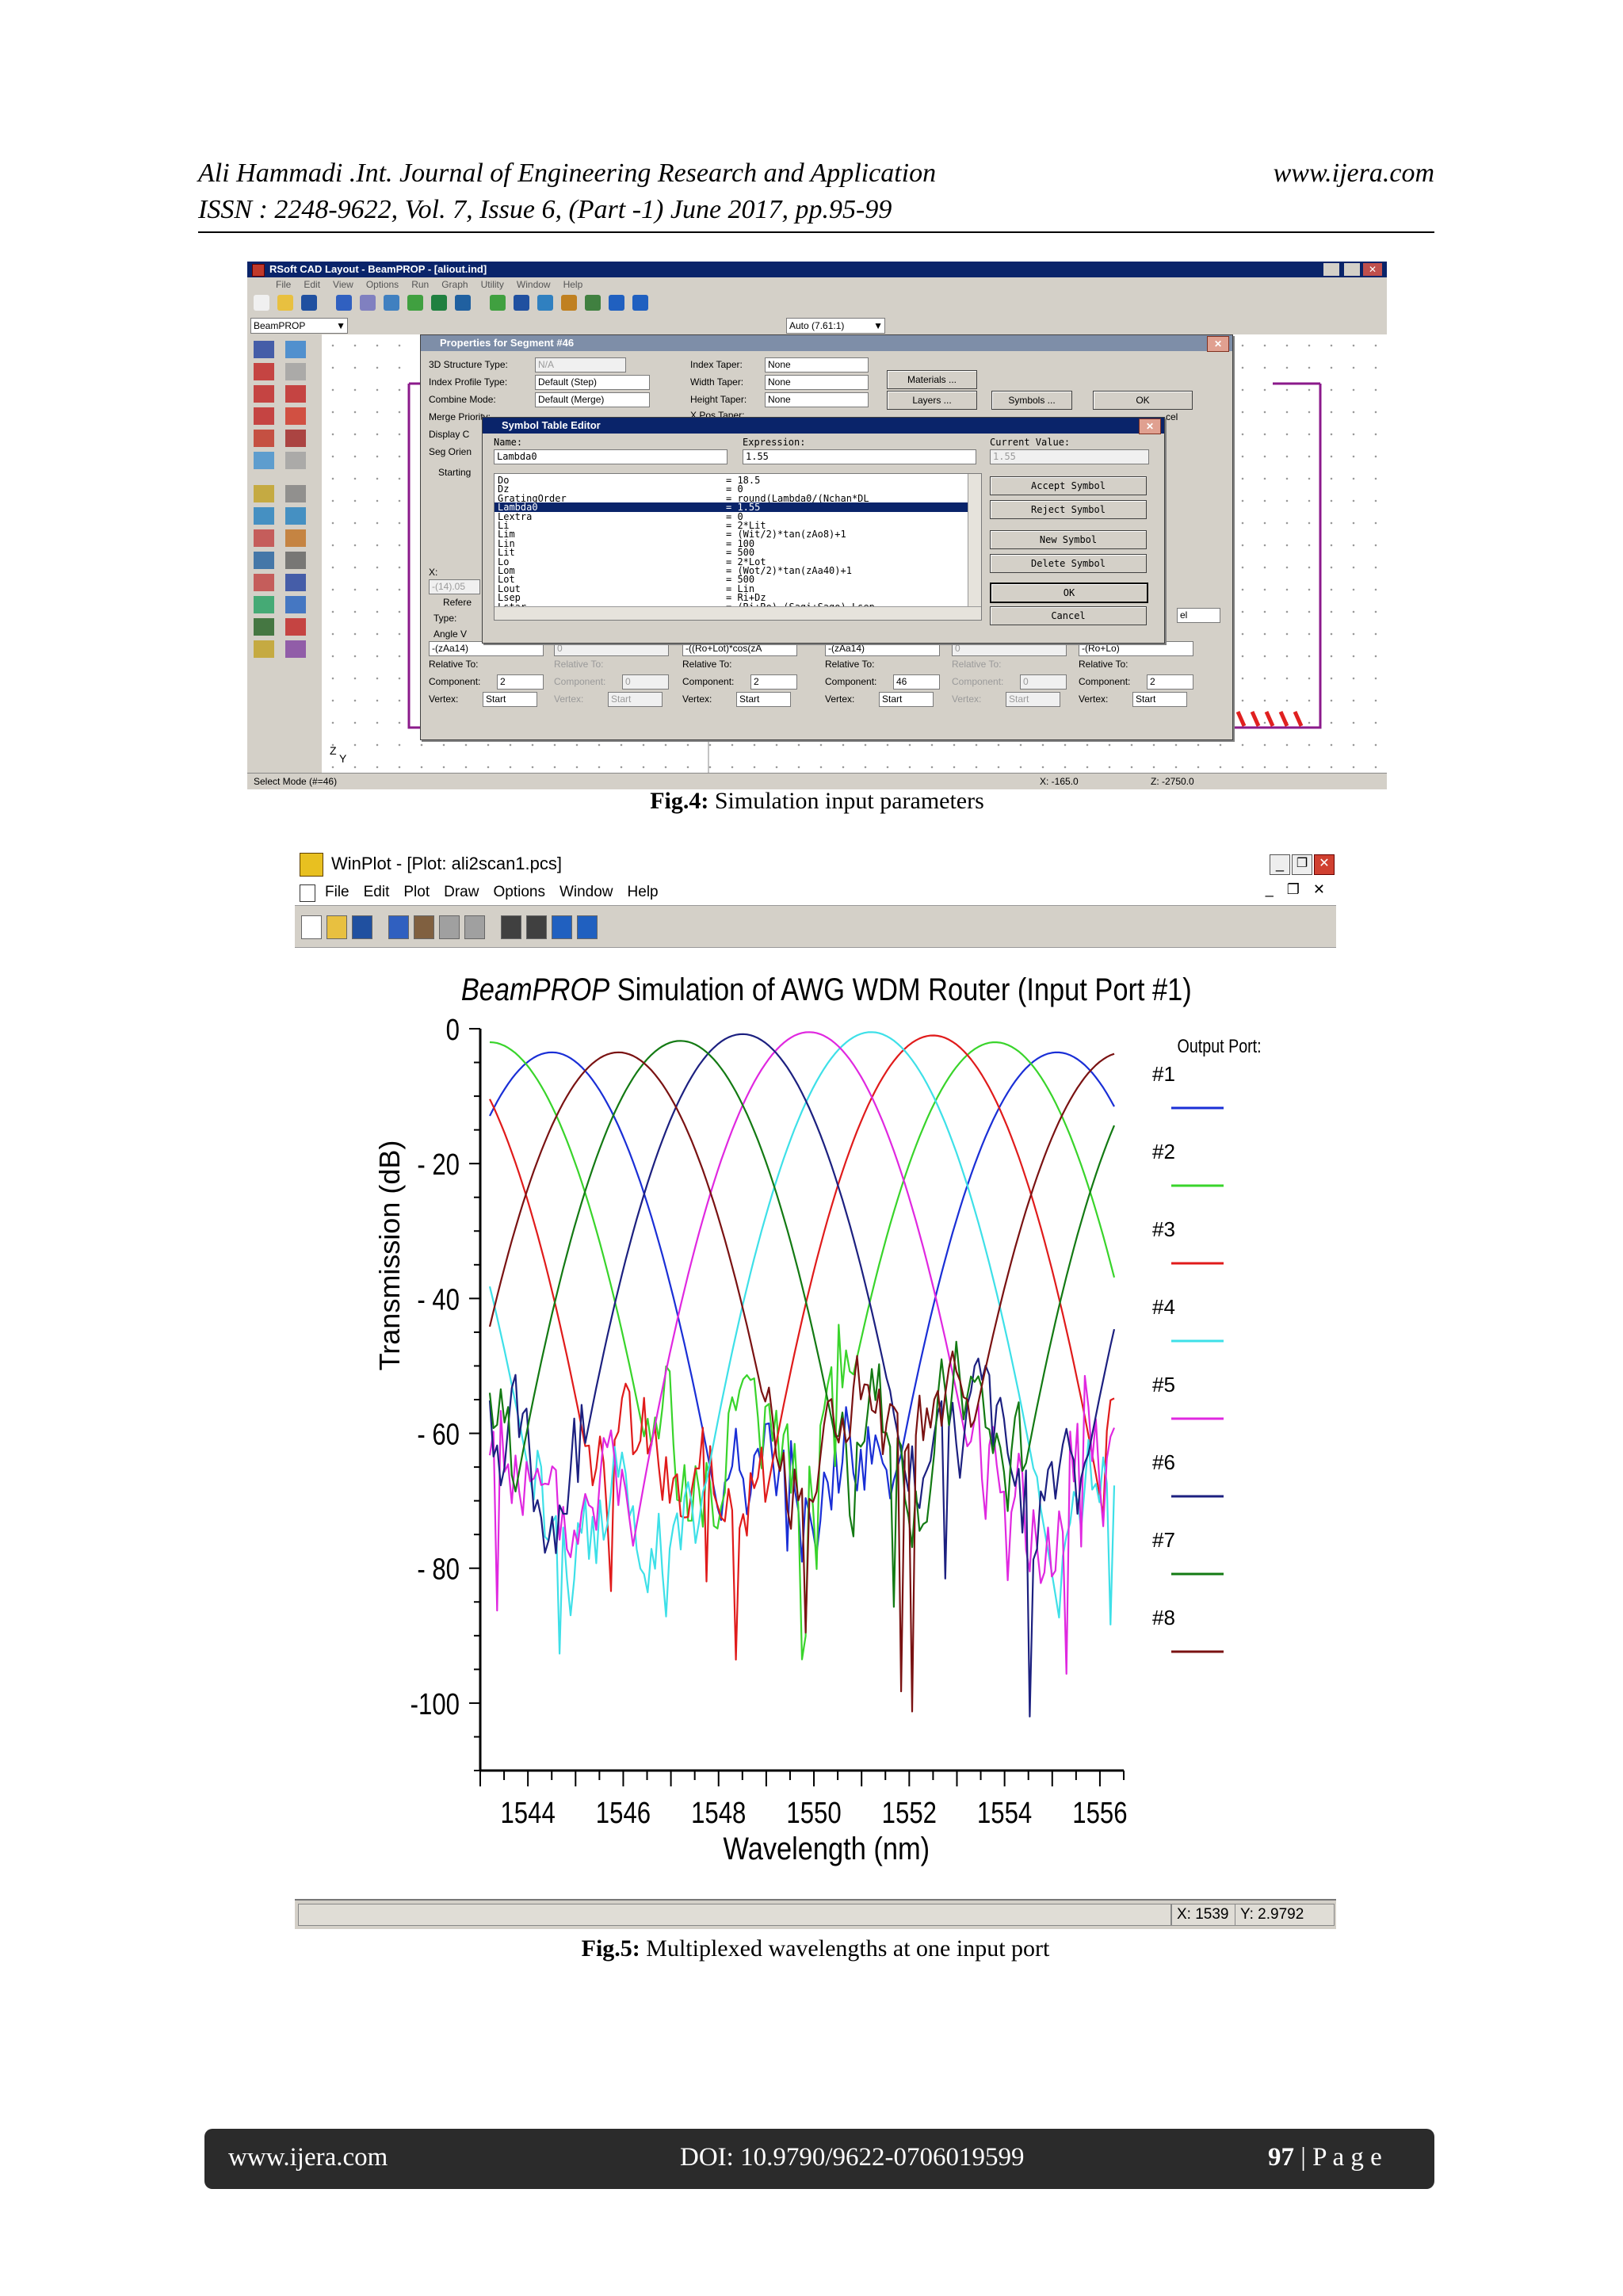 The height and width of the screenshot is (2296, 1623). Describe the element at coordinates (416, 892) in the screenshot. I see `menu-plot: Plot` at that location.